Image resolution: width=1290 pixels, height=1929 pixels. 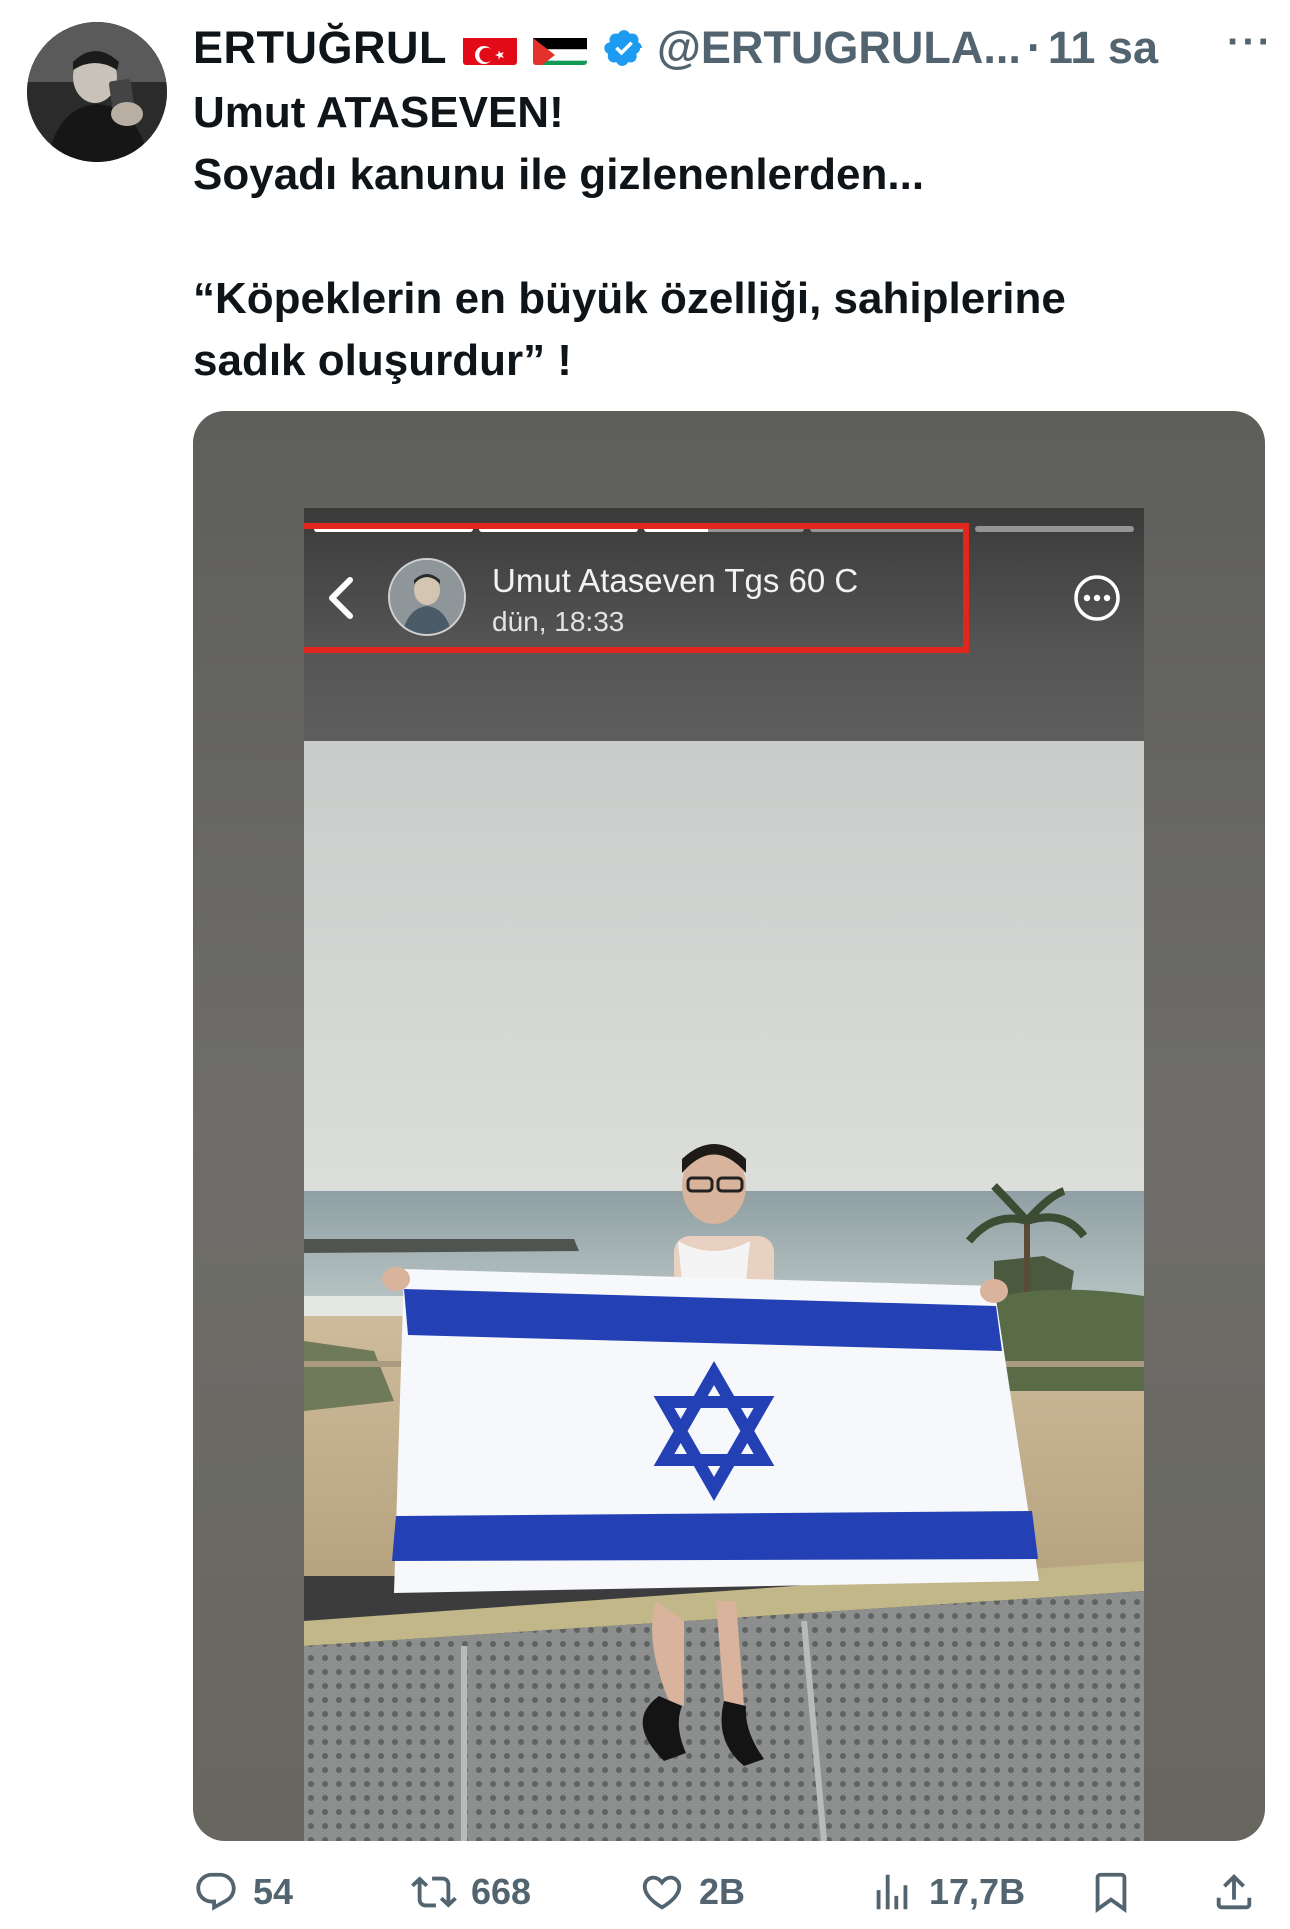 I want to click on share-button, so click(x=1234, y=1892).